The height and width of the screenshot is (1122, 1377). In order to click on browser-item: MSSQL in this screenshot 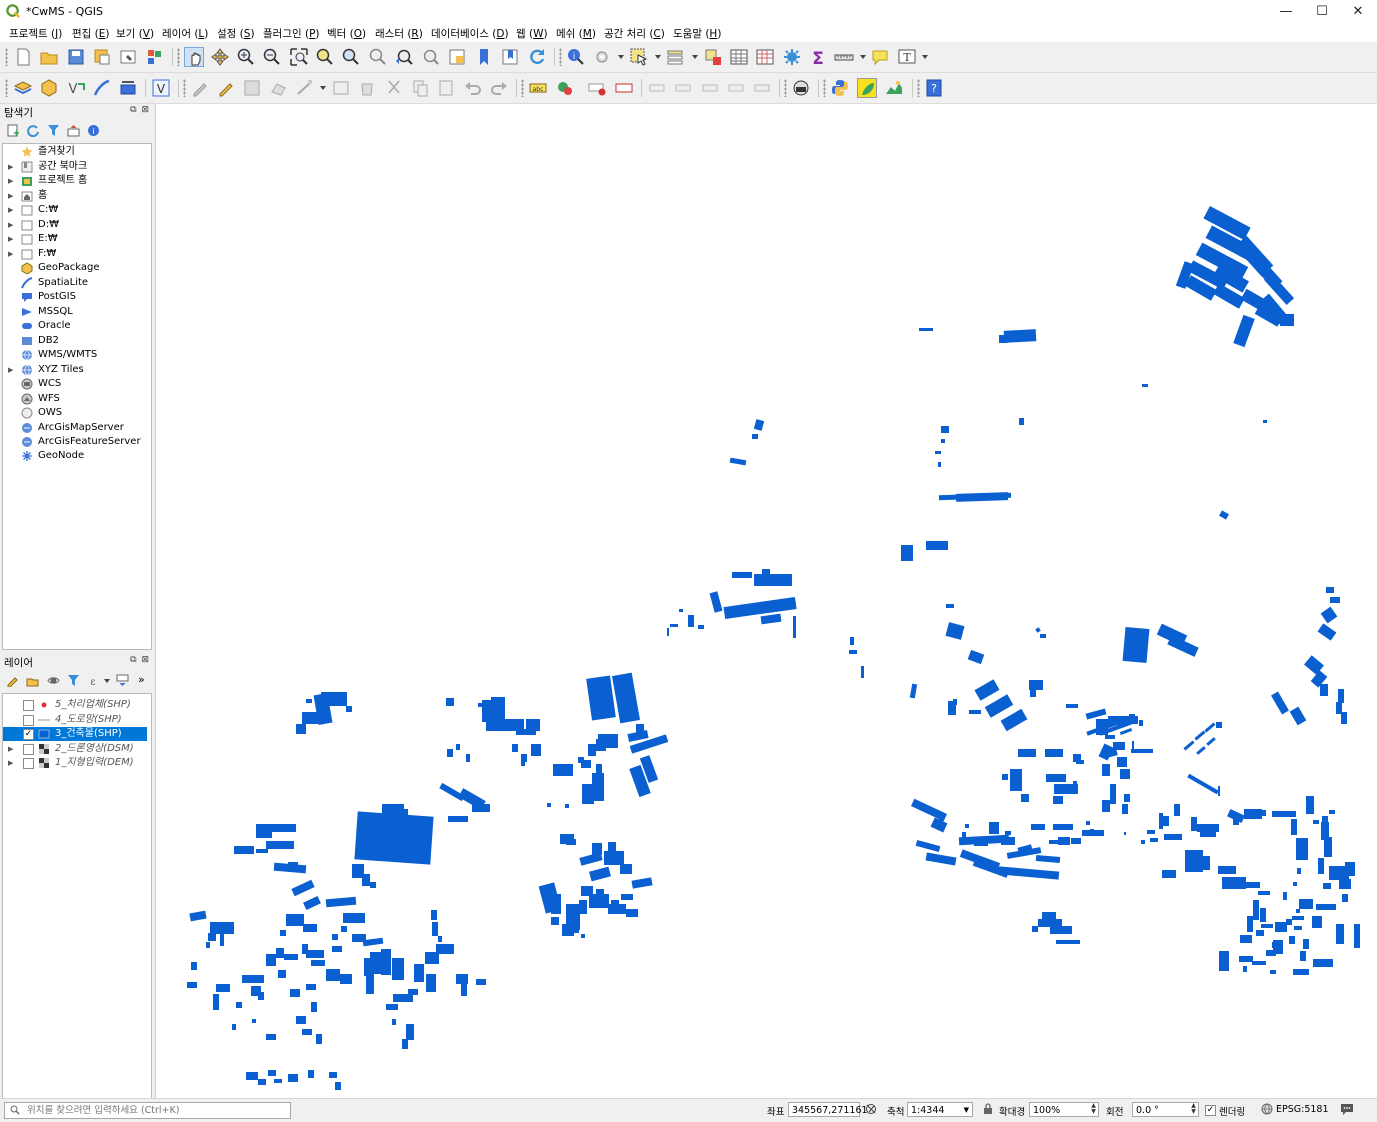, I will do `click(76, 312)`.